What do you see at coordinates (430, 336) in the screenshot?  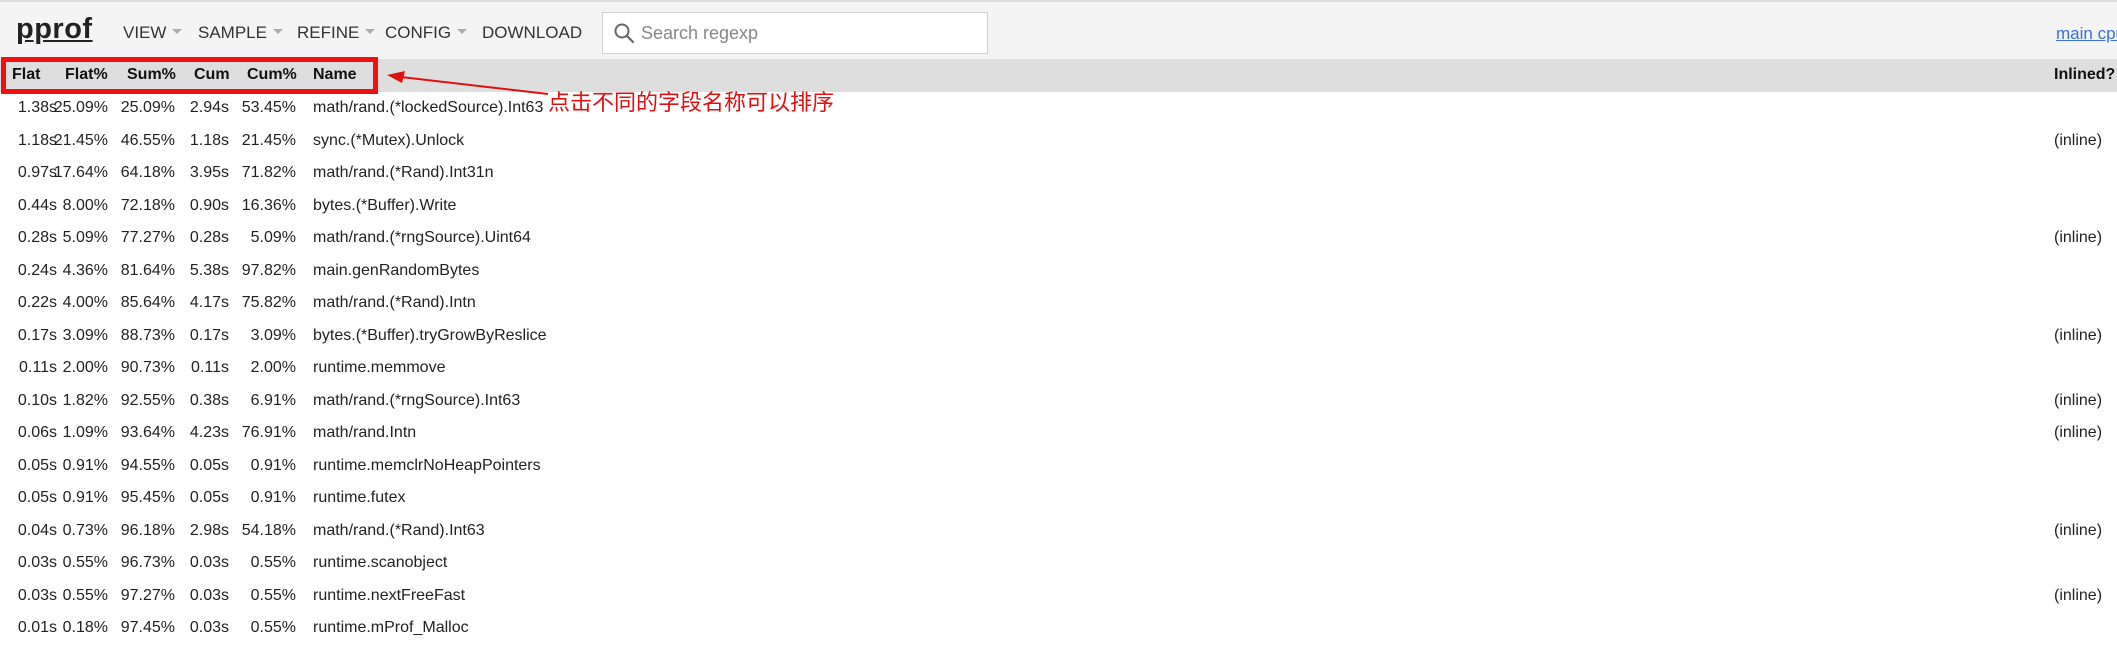 I see `cell-function-name: bytes.(*Buffer).tryGrowByReslice` at bounding box center [430, 336].